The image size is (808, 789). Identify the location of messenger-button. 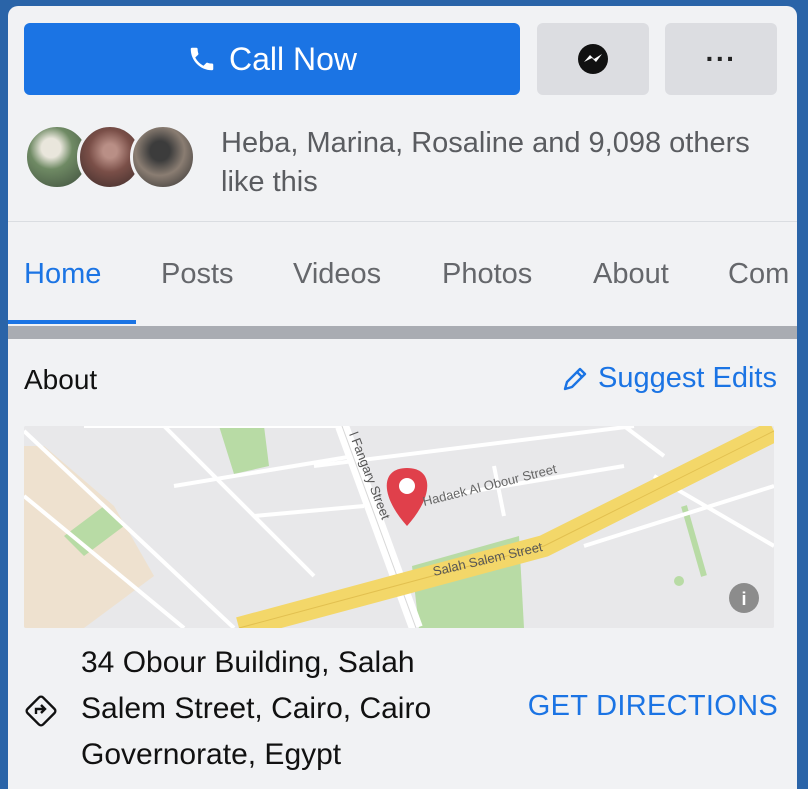
(593, 59).